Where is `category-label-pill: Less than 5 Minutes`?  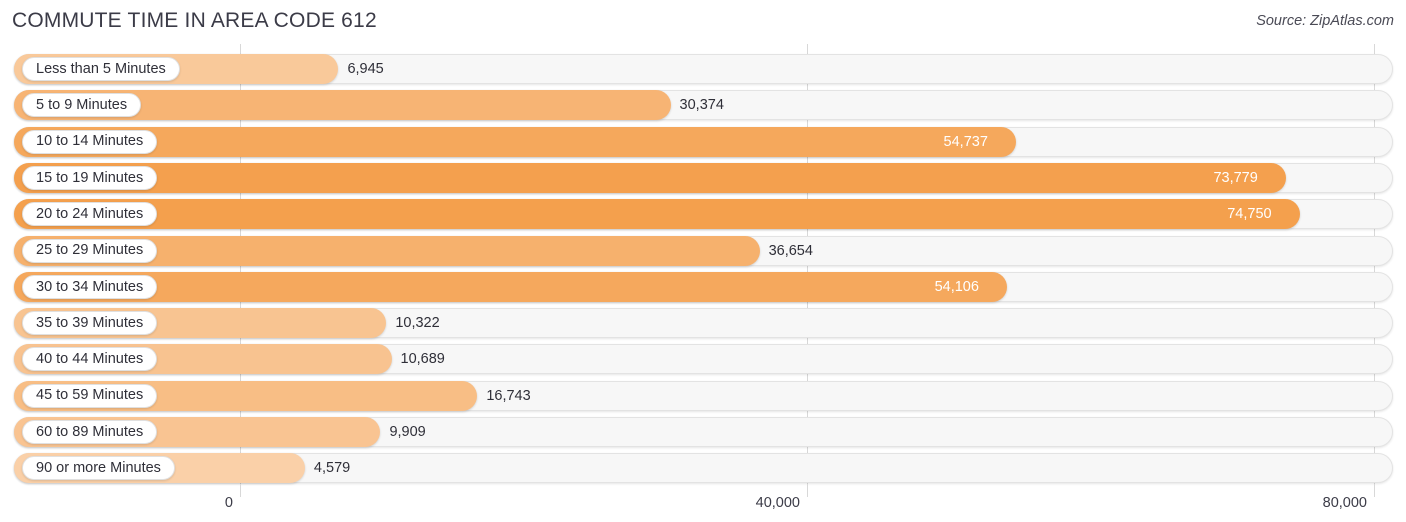 category-label-pill: Less than 5 Minutes is located at coordinates (101, 69).